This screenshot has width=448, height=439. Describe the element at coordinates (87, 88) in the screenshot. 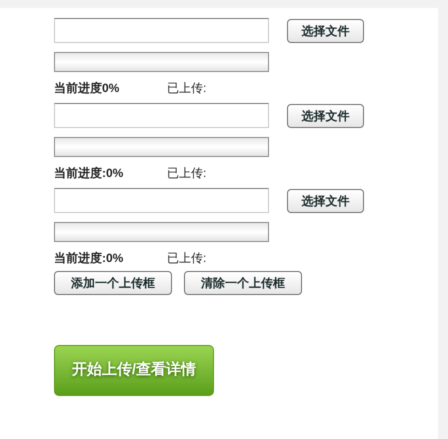

I see `progress-label: 当前进度0%` at that location.